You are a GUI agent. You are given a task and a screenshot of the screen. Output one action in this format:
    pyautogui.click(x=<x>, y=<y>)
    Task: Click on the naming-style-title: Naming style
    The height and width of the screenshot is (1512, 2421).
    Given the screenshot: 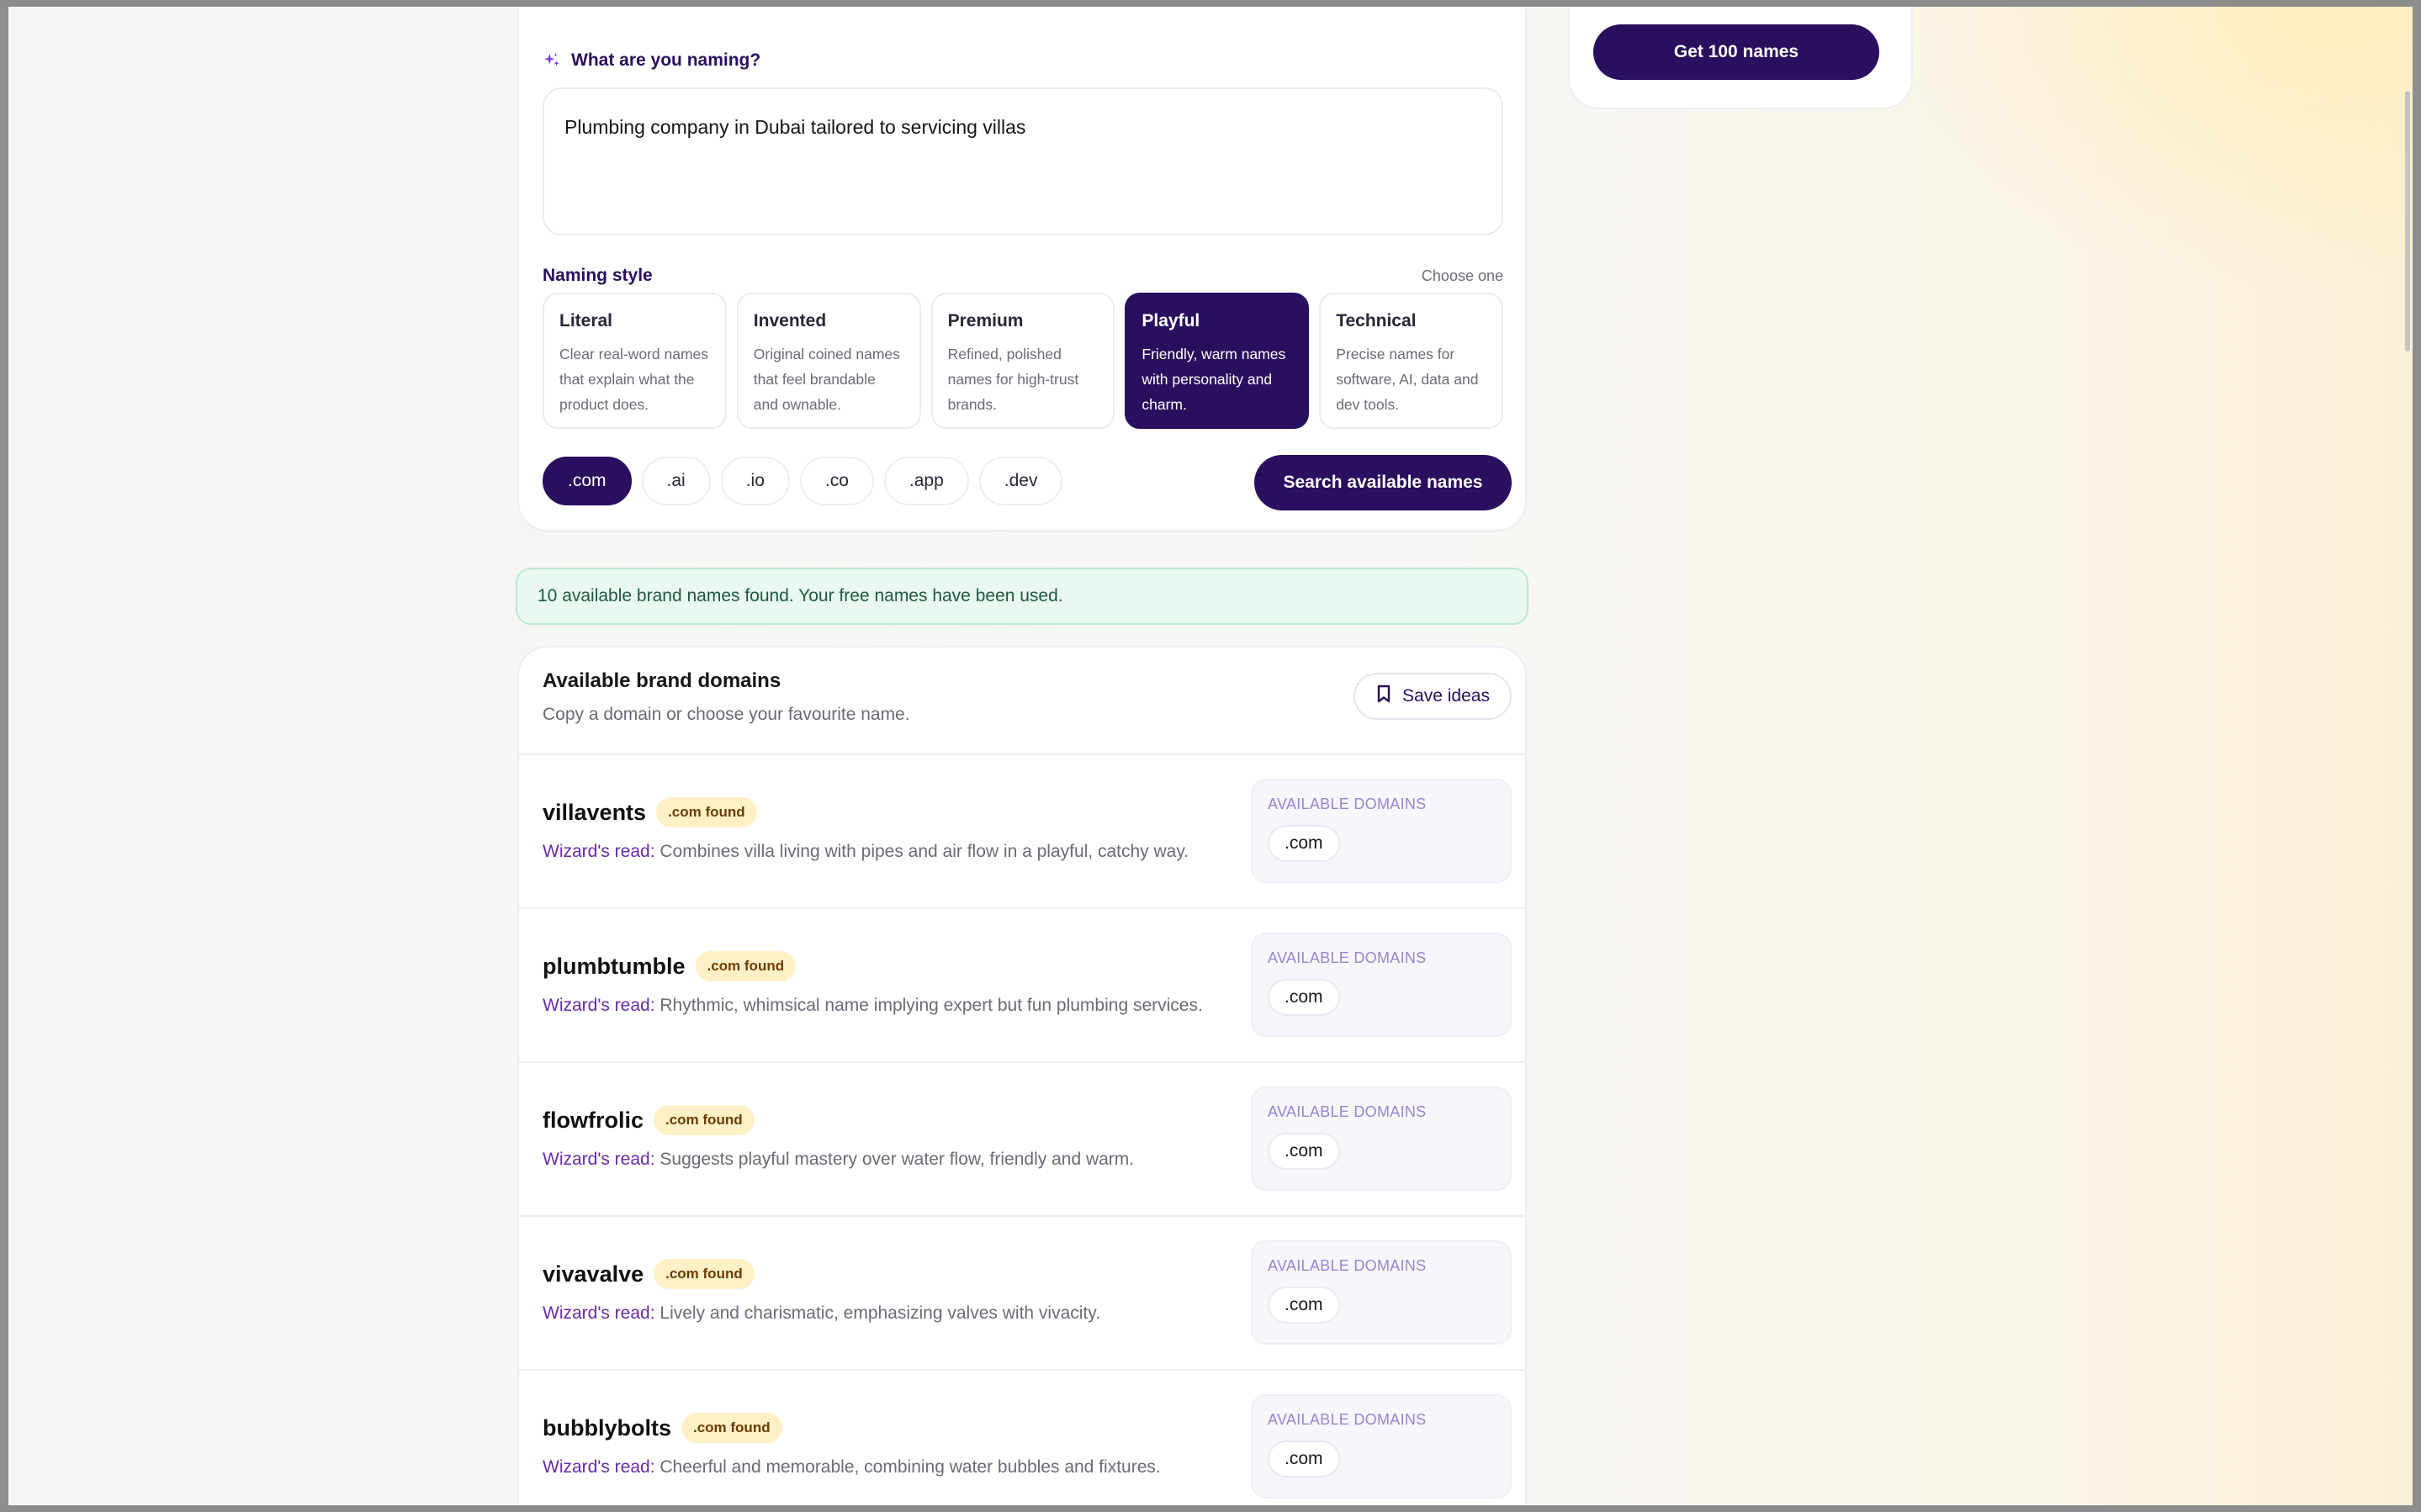 What is the action you would take?
    pyautogui.click(x=598, y=275)
    